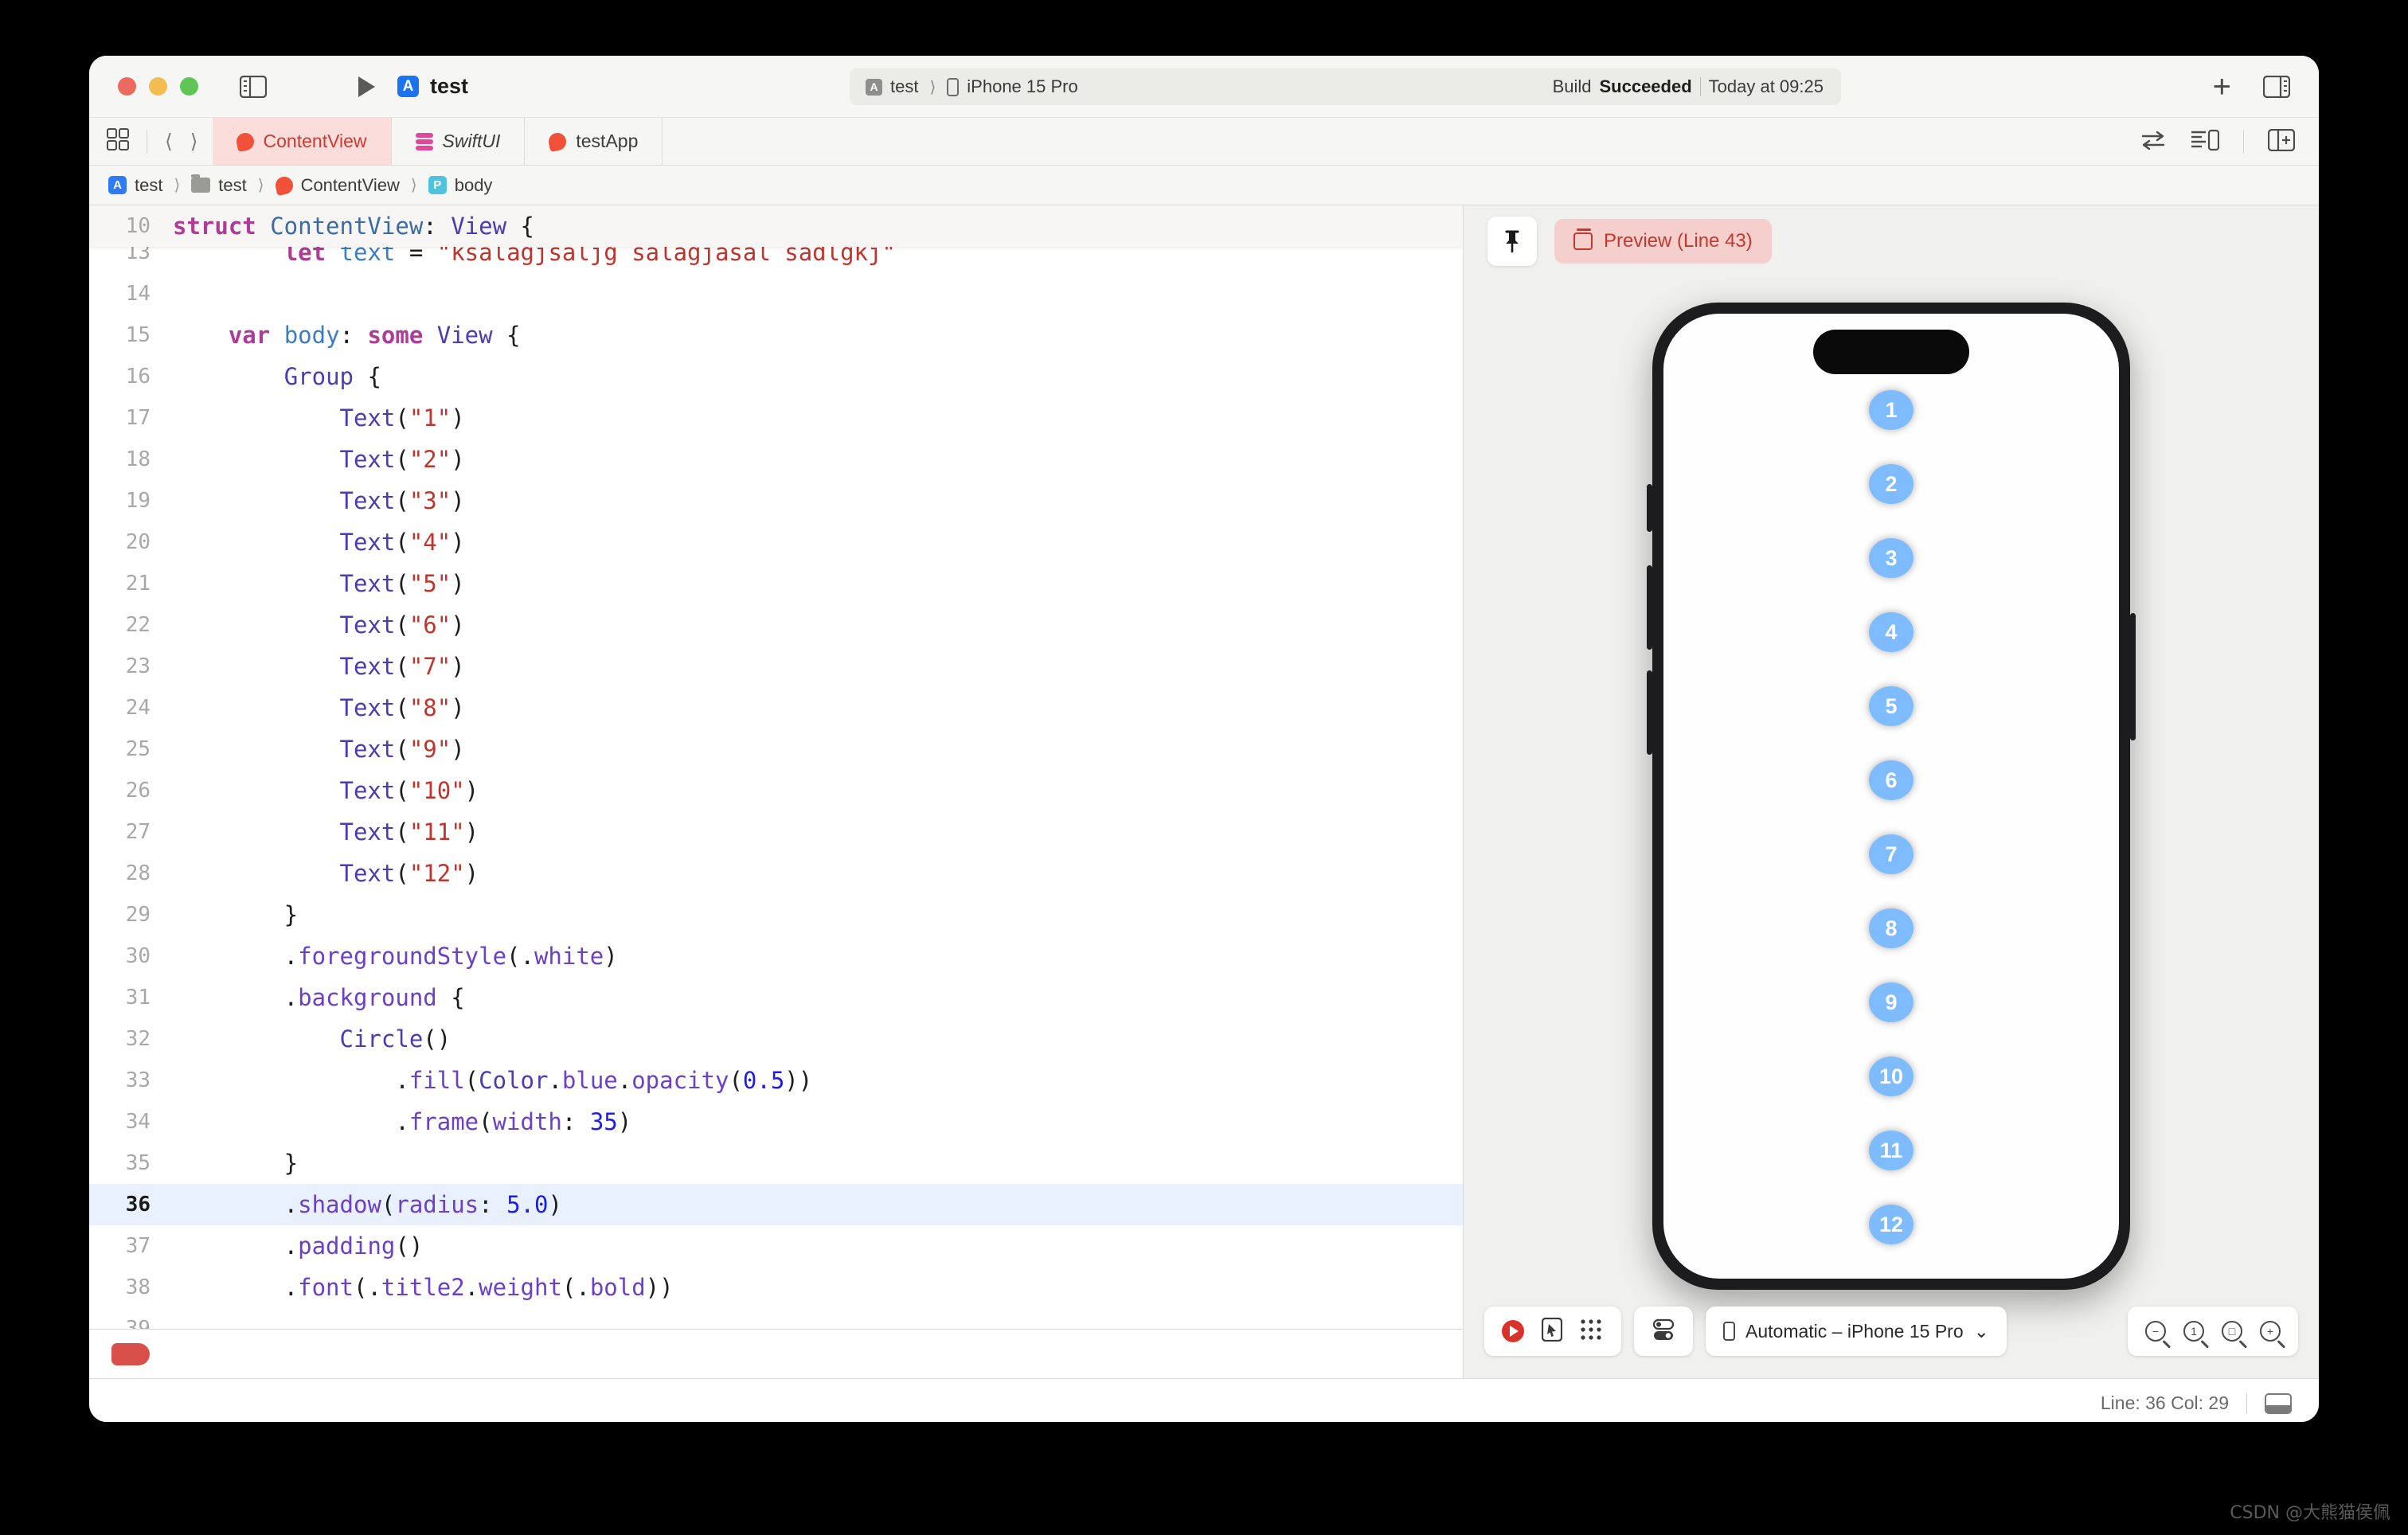 This screenshot has height=1535, width=2408. Describe the element at coordinates (459, 141) in the screenshot. I see `tab-swiftui: SwiftUI` at that location.